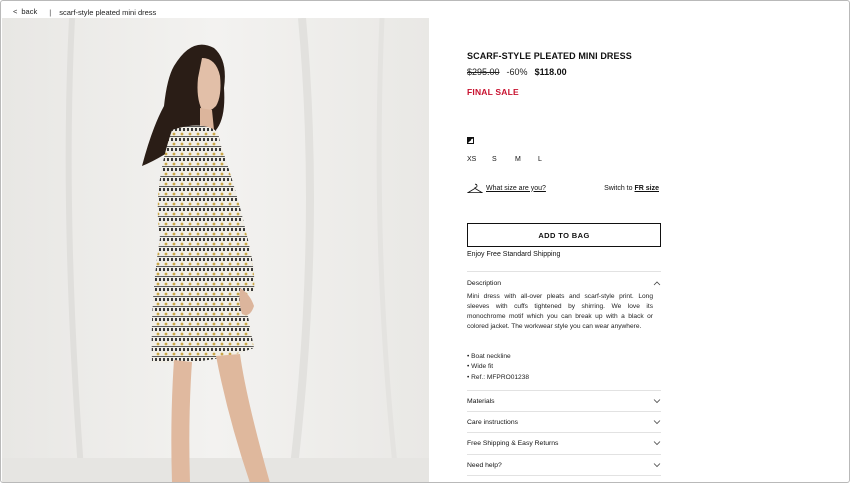  I want to click on price-row: $295.00 -60% $118.00, so click(564, 72).